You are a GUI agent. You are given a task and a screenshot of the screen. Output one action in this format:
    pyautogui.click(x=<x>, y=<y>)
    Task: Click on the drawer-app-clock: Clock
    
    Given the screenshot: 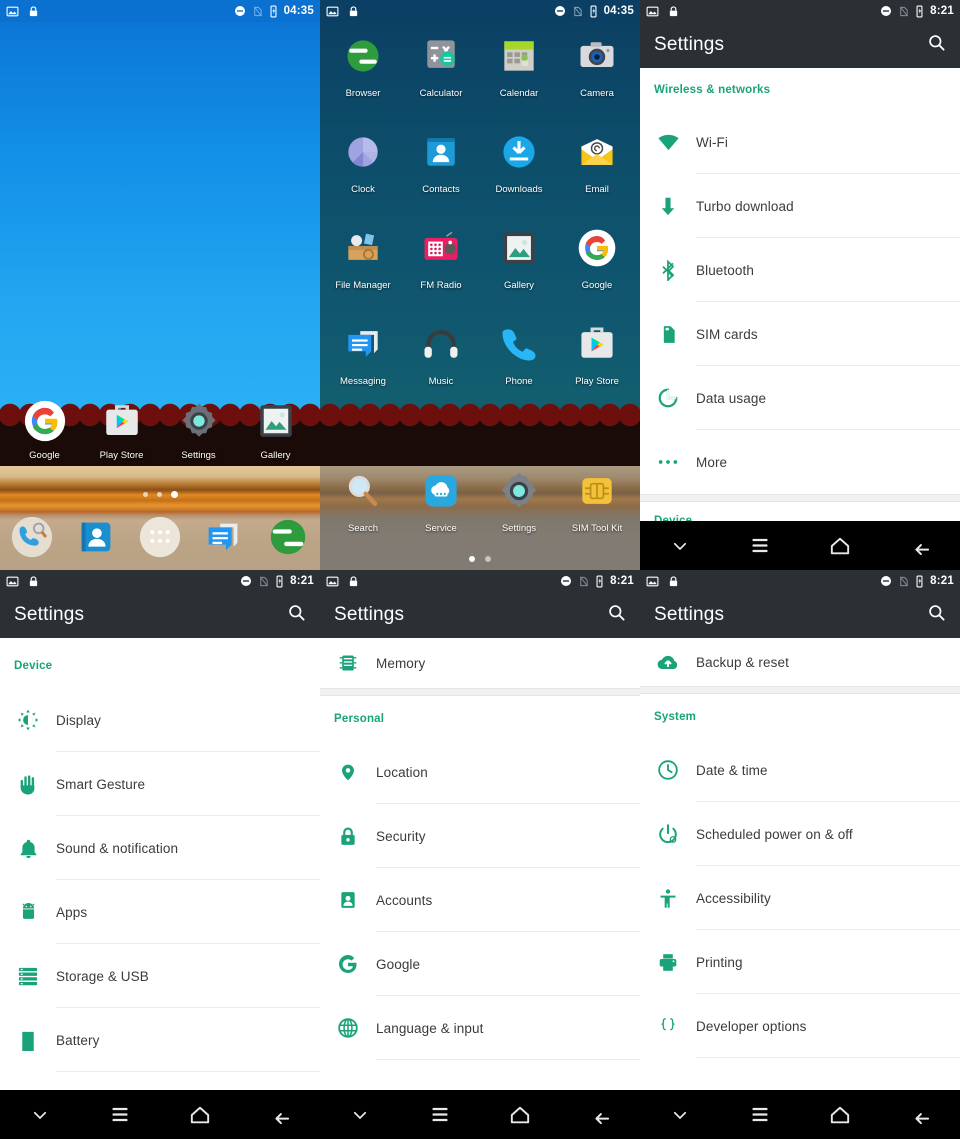 What is the action you would take?
    pyautogui.click(x=363, y=162)
    